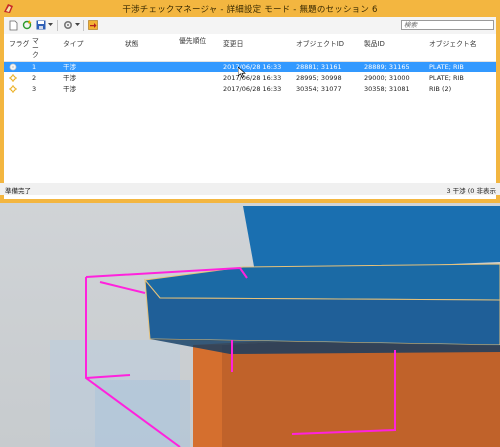 This screenshot has width=500, height=447. I want to click on column-header-priority: 優先順位, so click(193, 41).